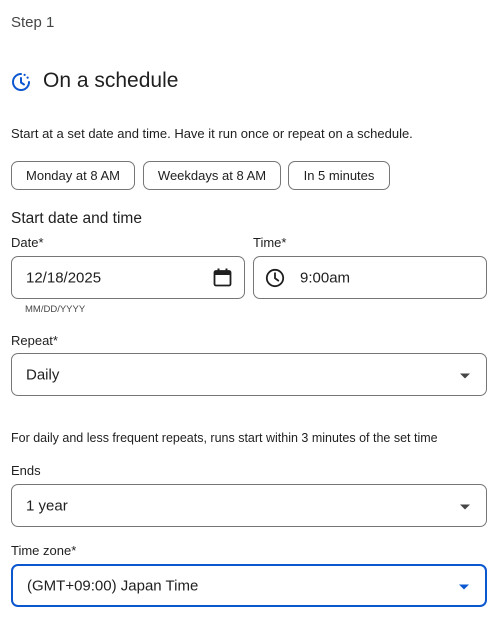 The width and height of the screenshot is (500, 618). Describe the element at coordinates (275, 278) in the screenshot. I see `clock-icon` at that location.